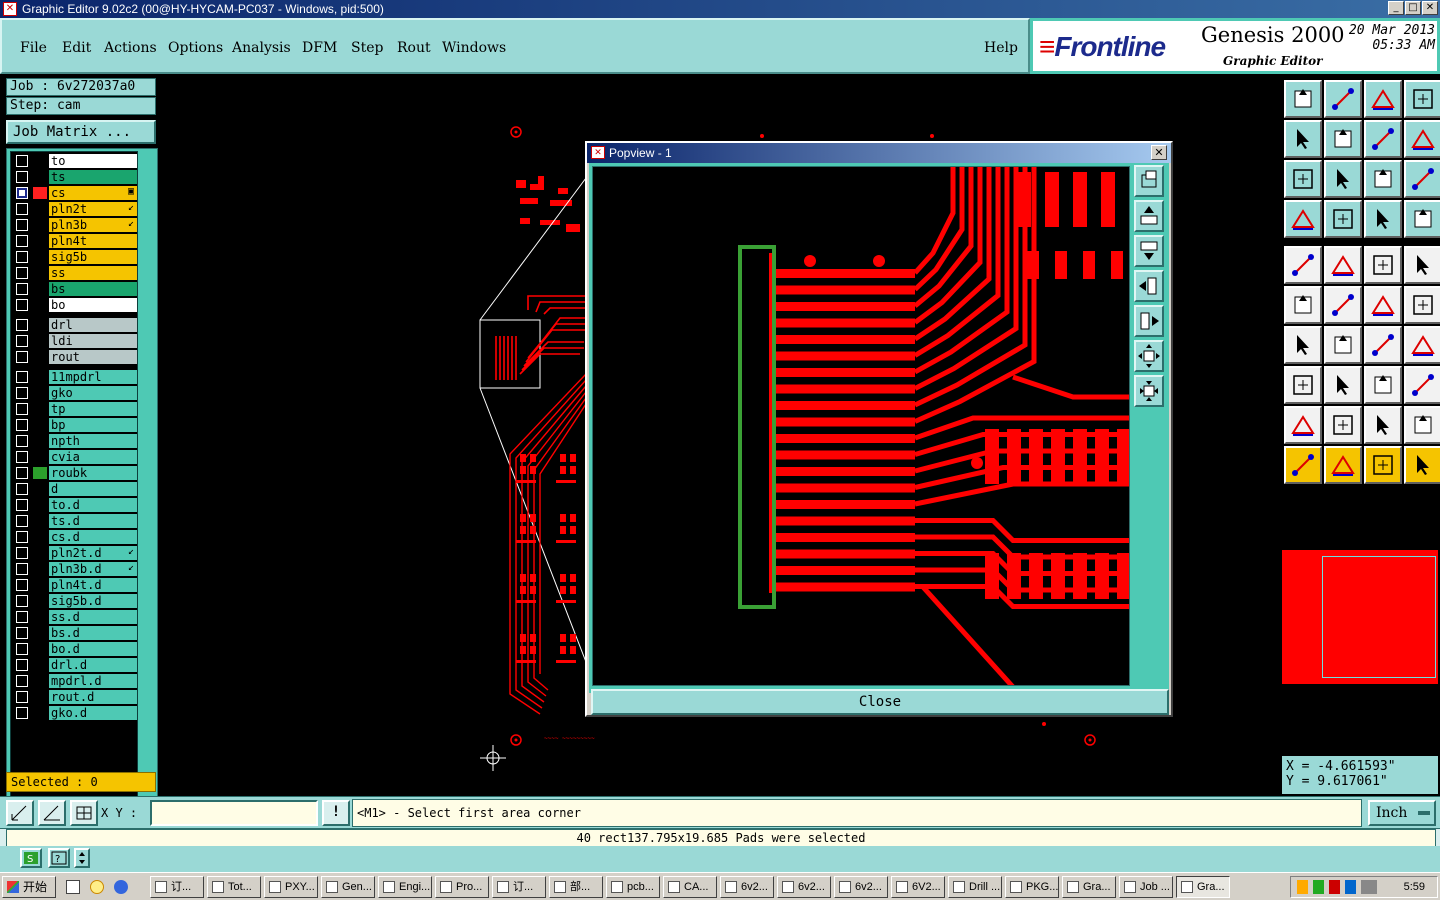  I want to click on popview-pan-down-button, so click(1149, 251).